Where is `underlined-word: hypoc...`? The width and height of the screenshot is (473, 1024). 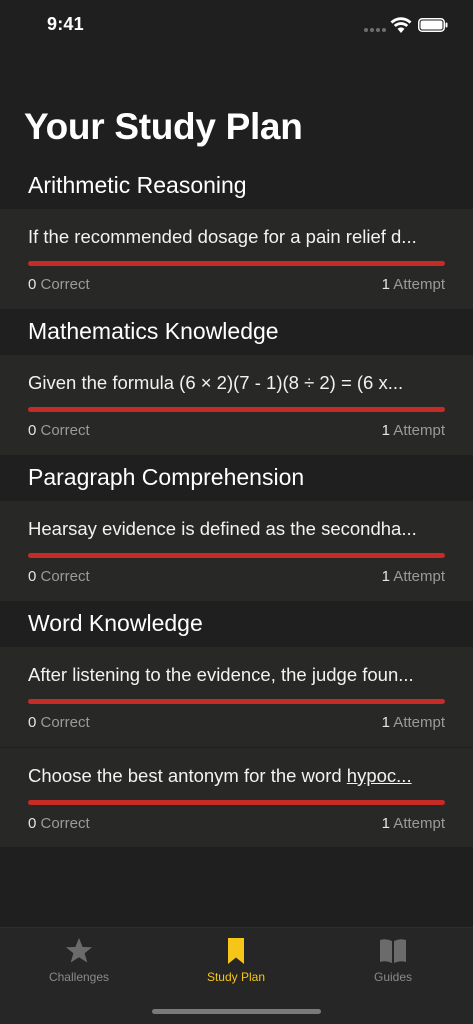
underlined-word: hypoc... is located at coordinates (379, 775).